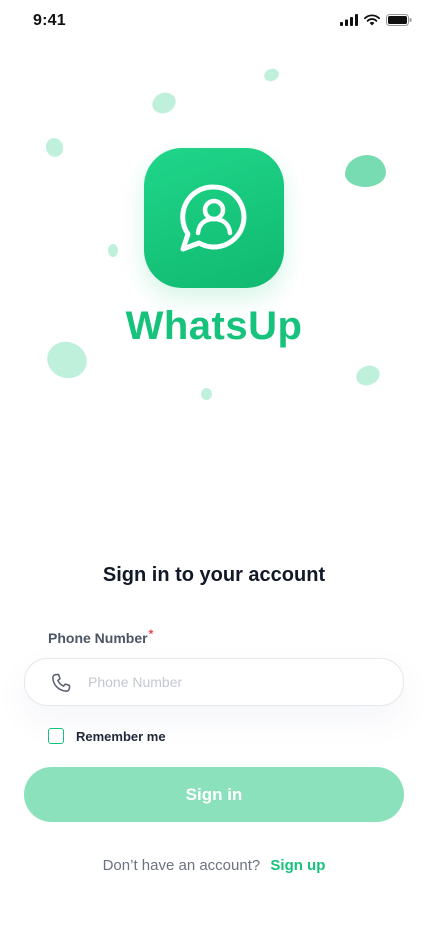 The image size is (428, 926). I want to click on brand-name: WhatsUp, so click(214, 326).